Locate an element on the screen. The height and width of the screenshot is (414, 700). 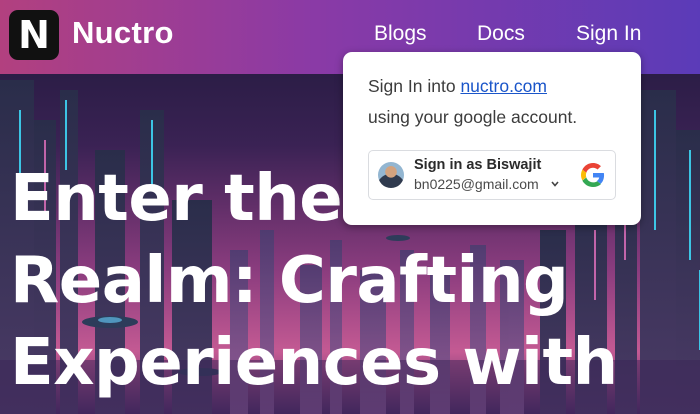
account-email: bn0225@gmail.com is located at coordinates (476, 184).